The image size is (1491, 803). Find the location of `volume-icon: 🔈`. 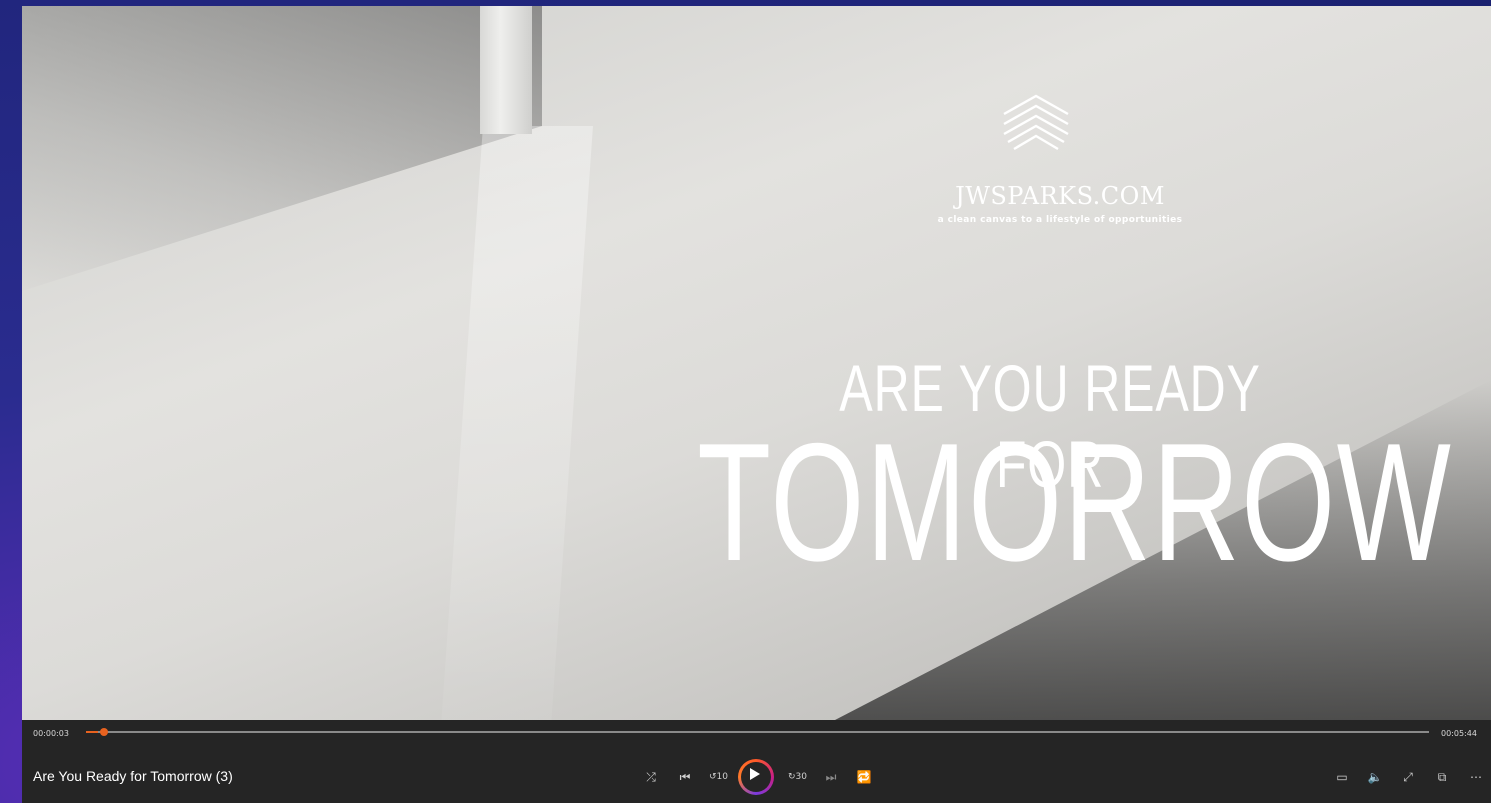

volume-icon: 🔈 is located at coordinates (1375, 777).